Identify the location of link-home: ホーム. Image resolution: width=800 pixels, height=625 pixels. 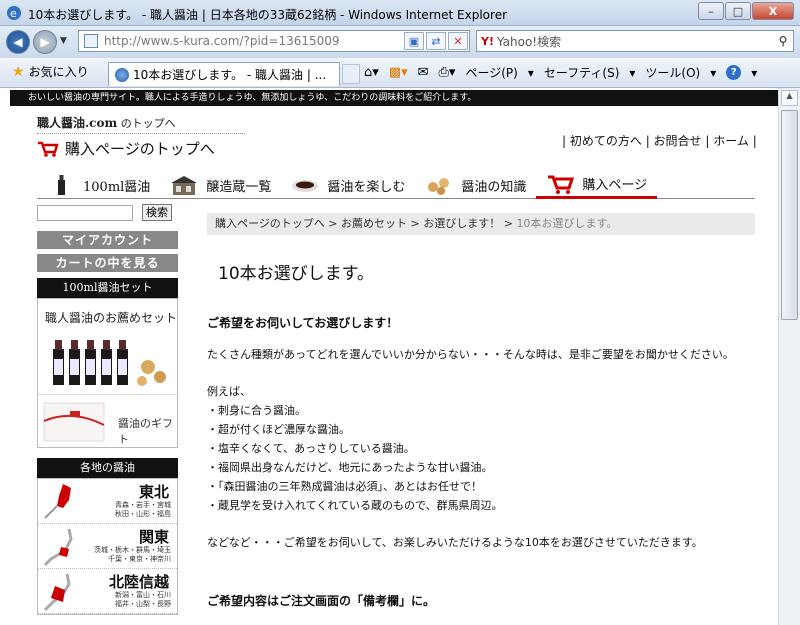
(731, 141).